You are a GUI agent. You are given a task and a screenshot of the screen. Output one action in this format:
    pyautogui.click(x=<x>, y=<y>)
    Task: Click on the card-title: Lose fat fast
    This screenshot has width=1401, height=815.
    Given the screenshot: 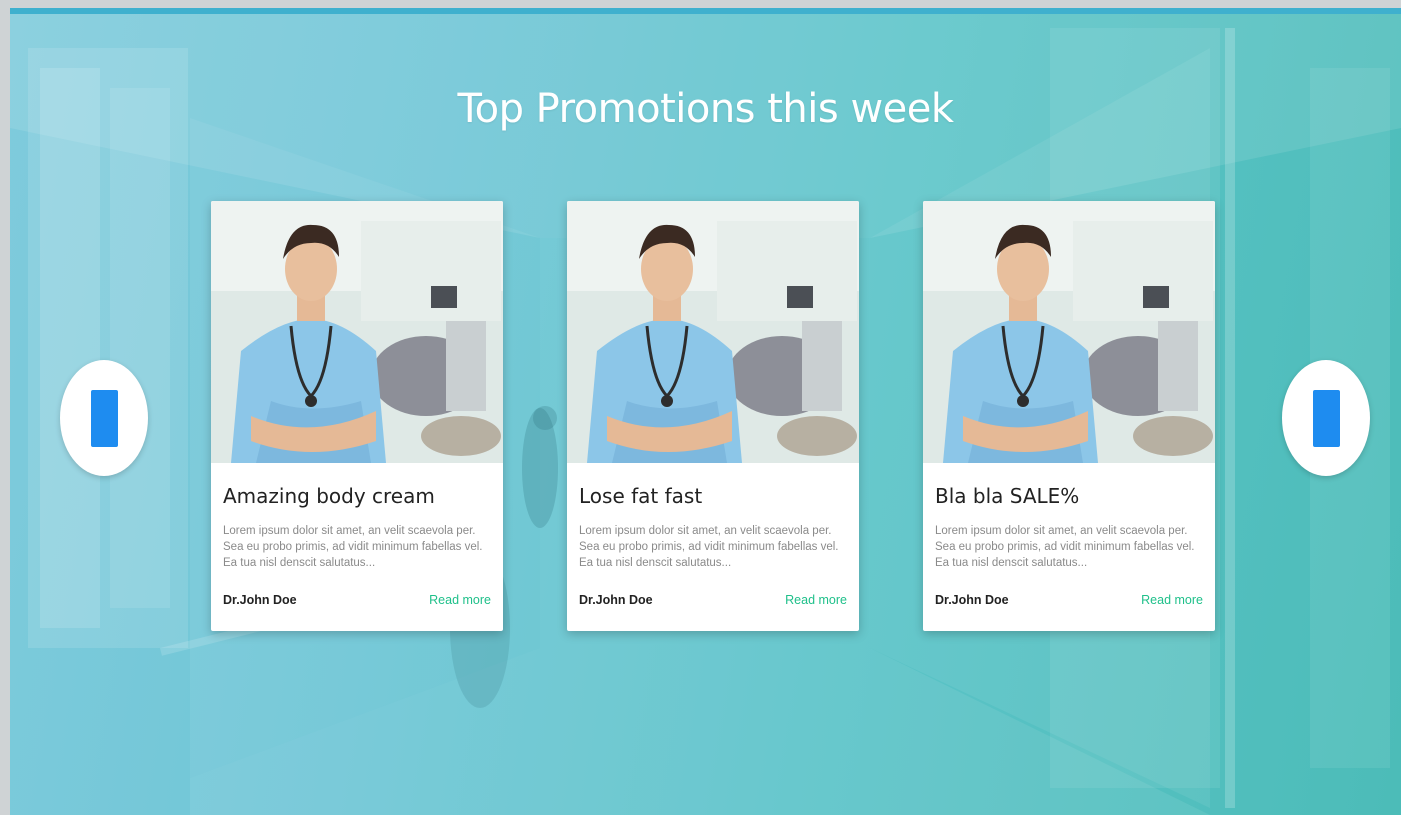 What is the action you would take?
    pyautogui.click(x=641, y=496)
    